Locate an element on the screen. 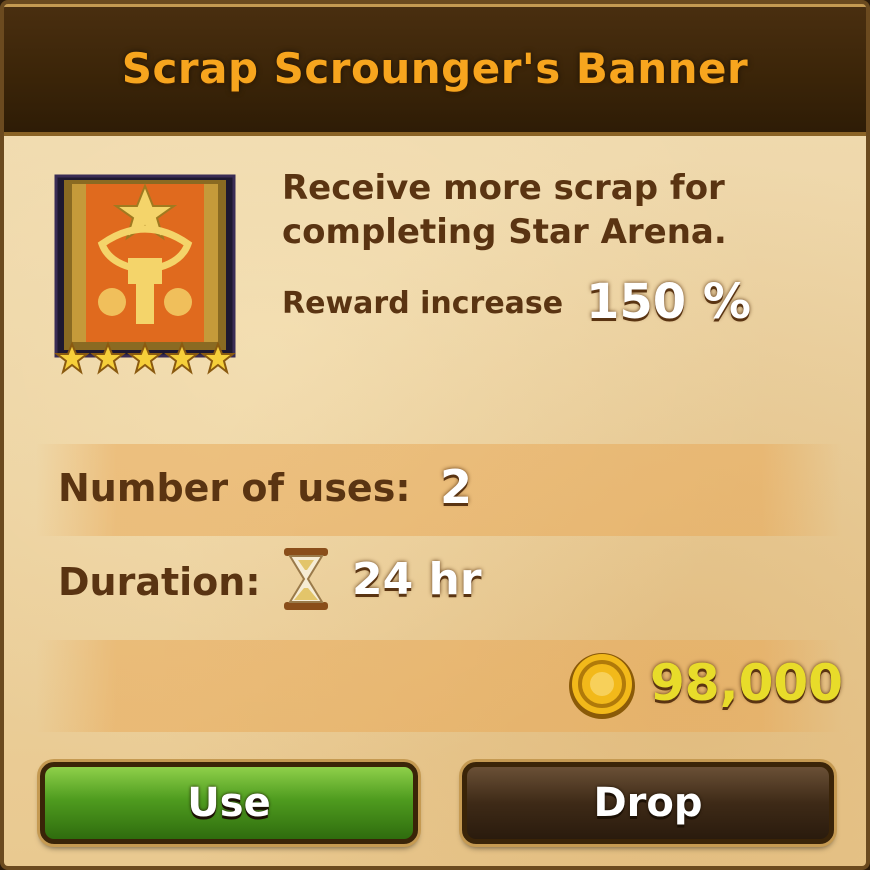 The height and width of the screenshot is (870, 870). reward-label: Reward increase is located at coordinates (423, 303).